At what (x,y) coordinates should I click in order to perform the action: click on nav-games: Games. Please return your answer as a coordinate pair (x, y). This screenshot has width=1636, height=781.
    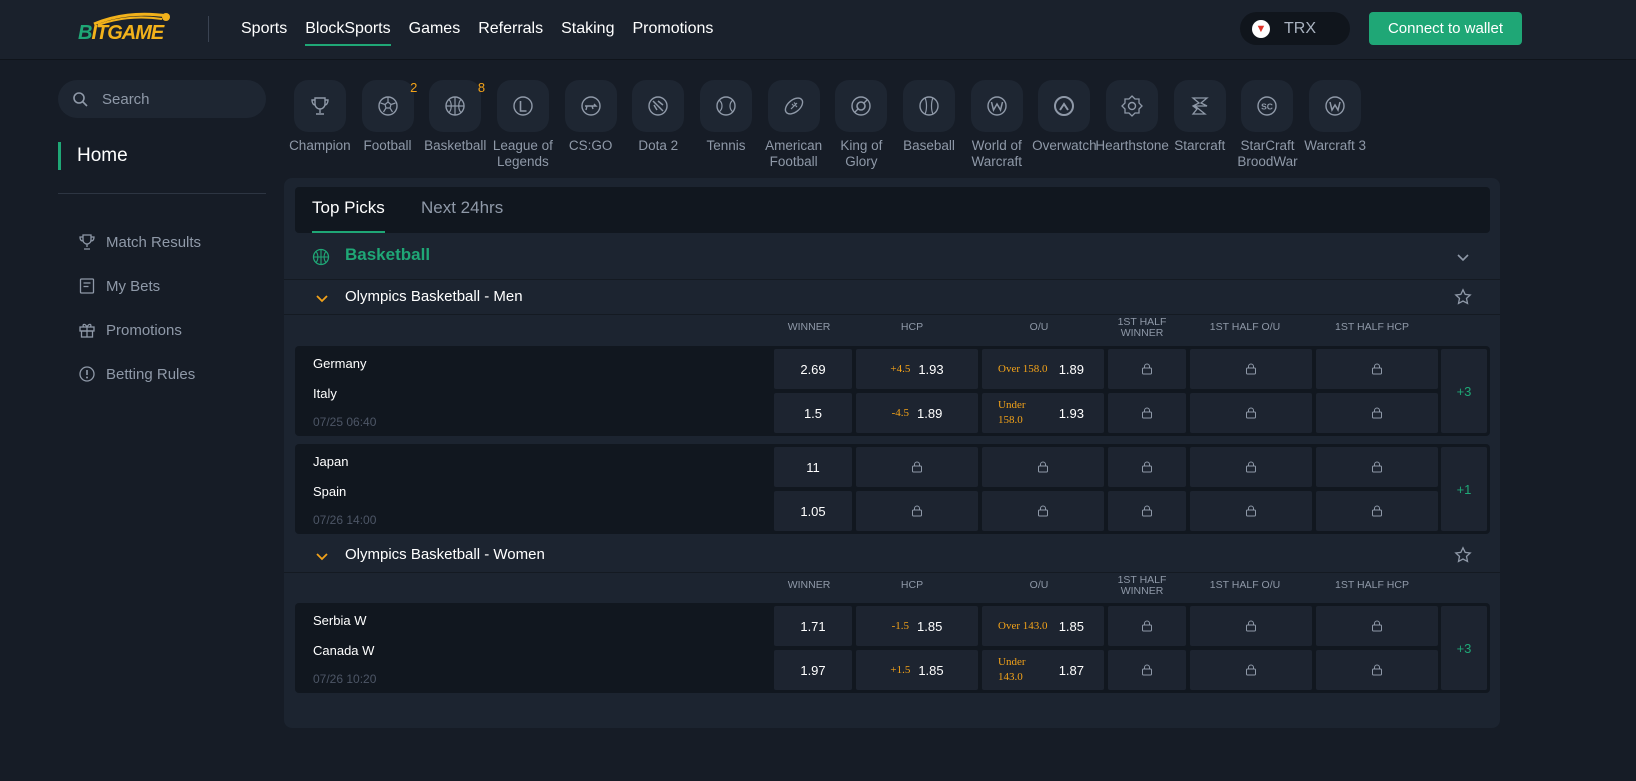
    Looking at the image, I should click on (435, 30).